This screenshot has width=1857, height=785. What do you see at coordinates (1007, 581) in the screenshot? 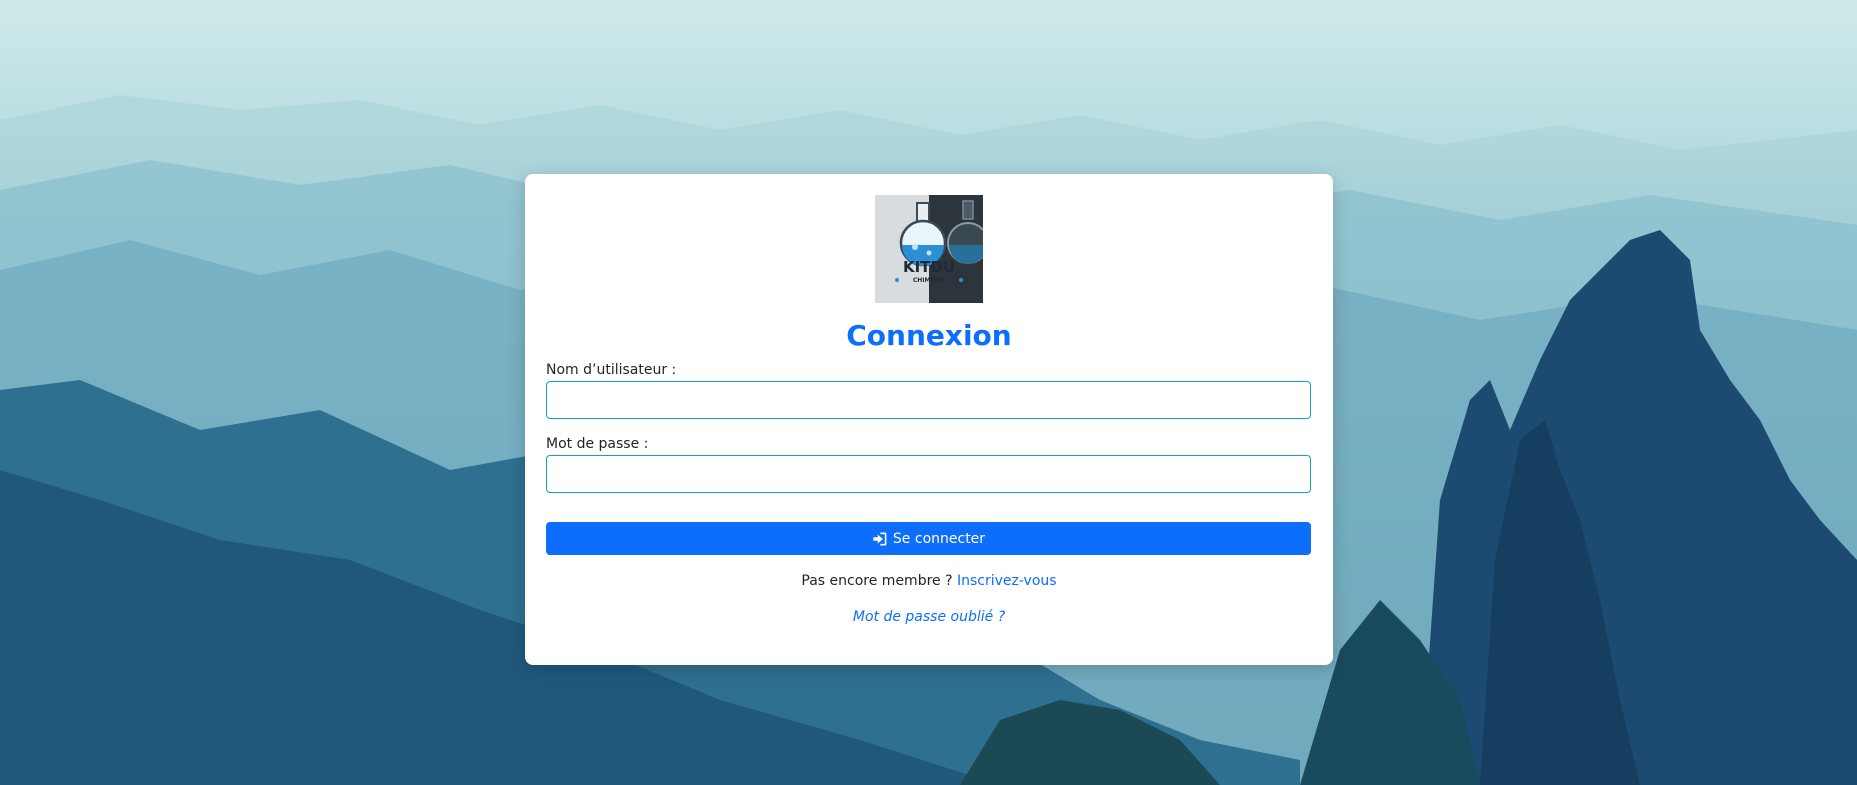
I see `register-link: Inscrivez-vous` at bounding box center [1007, 581].